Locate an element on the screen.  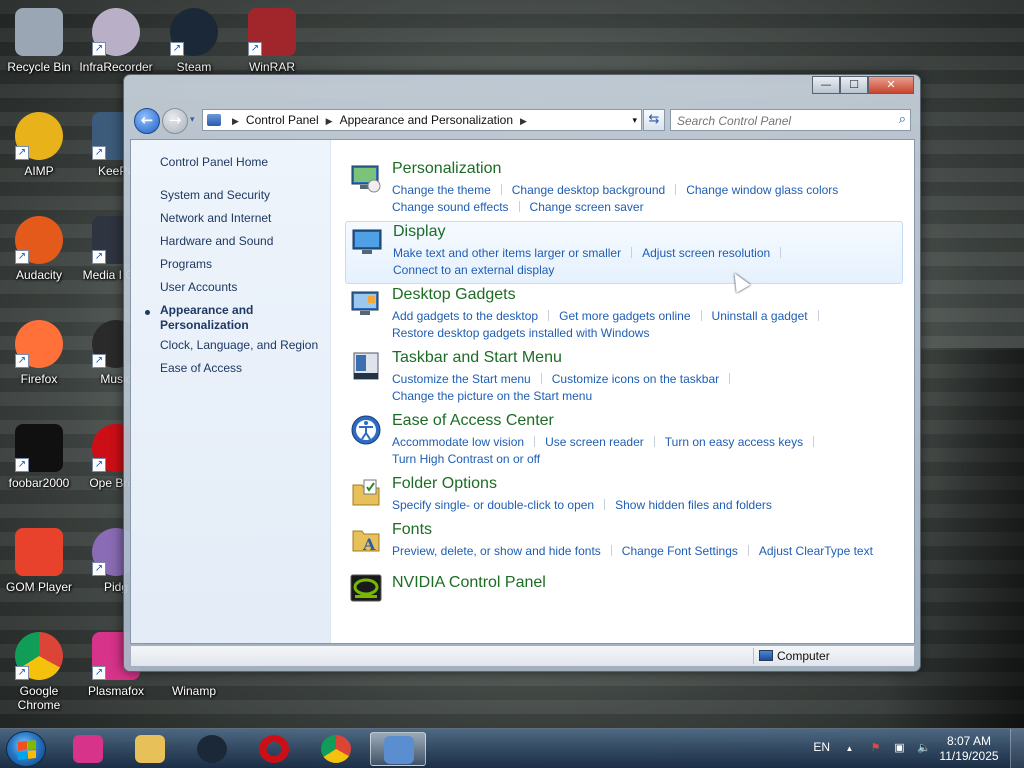
desktop-icon-foobar2000: ↗ foobar2000 is located at coordinates (39, 457).